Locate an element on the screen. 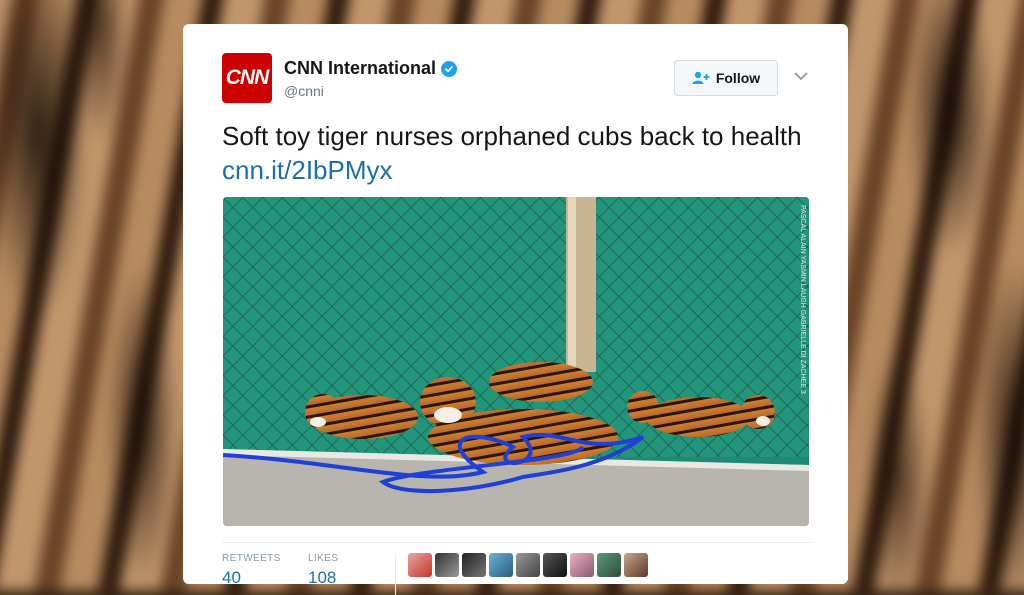 The image size is (1024, 595). account-handle: @cnni is located at coordinates (304, 91).